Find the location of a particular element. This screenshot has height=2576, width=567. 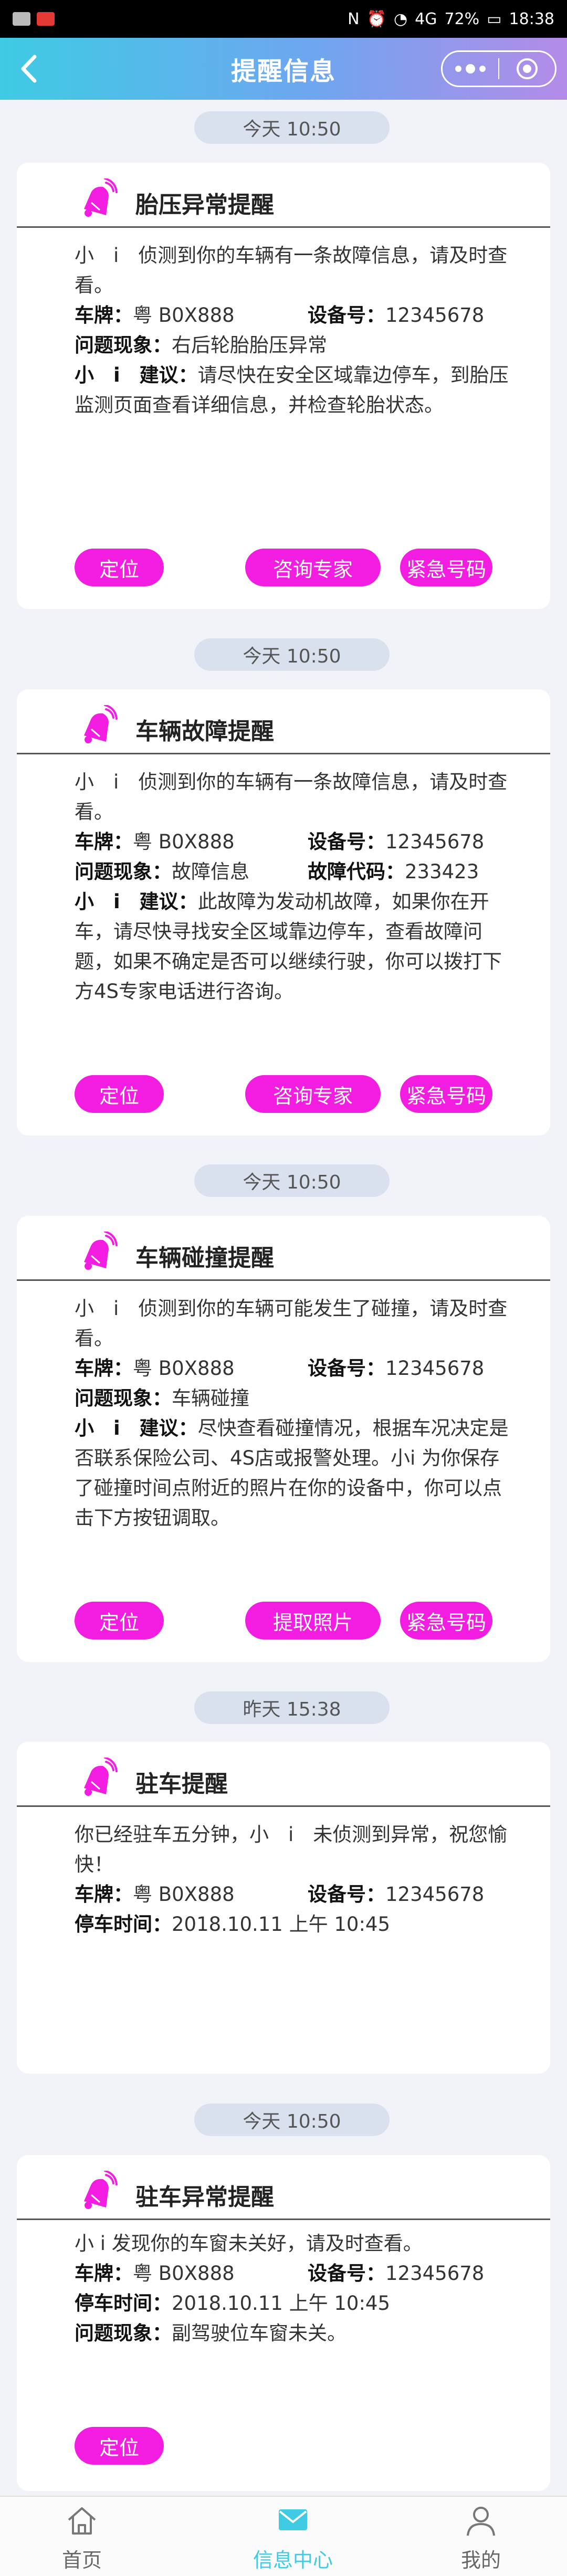

more-icon is located at coordinates (470, 68).